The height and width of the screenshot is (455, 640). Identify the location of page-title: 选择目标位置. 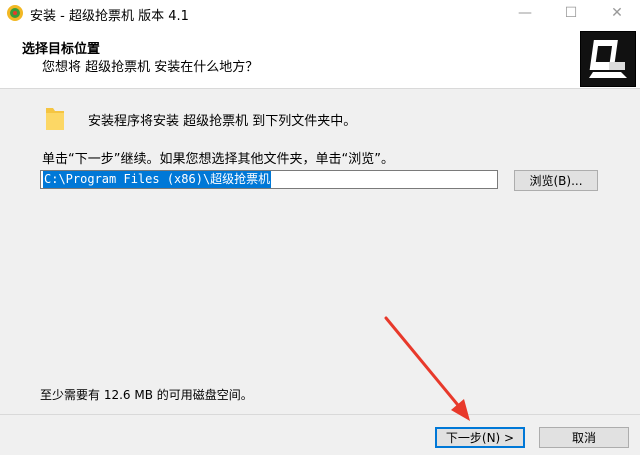
(61, 49).